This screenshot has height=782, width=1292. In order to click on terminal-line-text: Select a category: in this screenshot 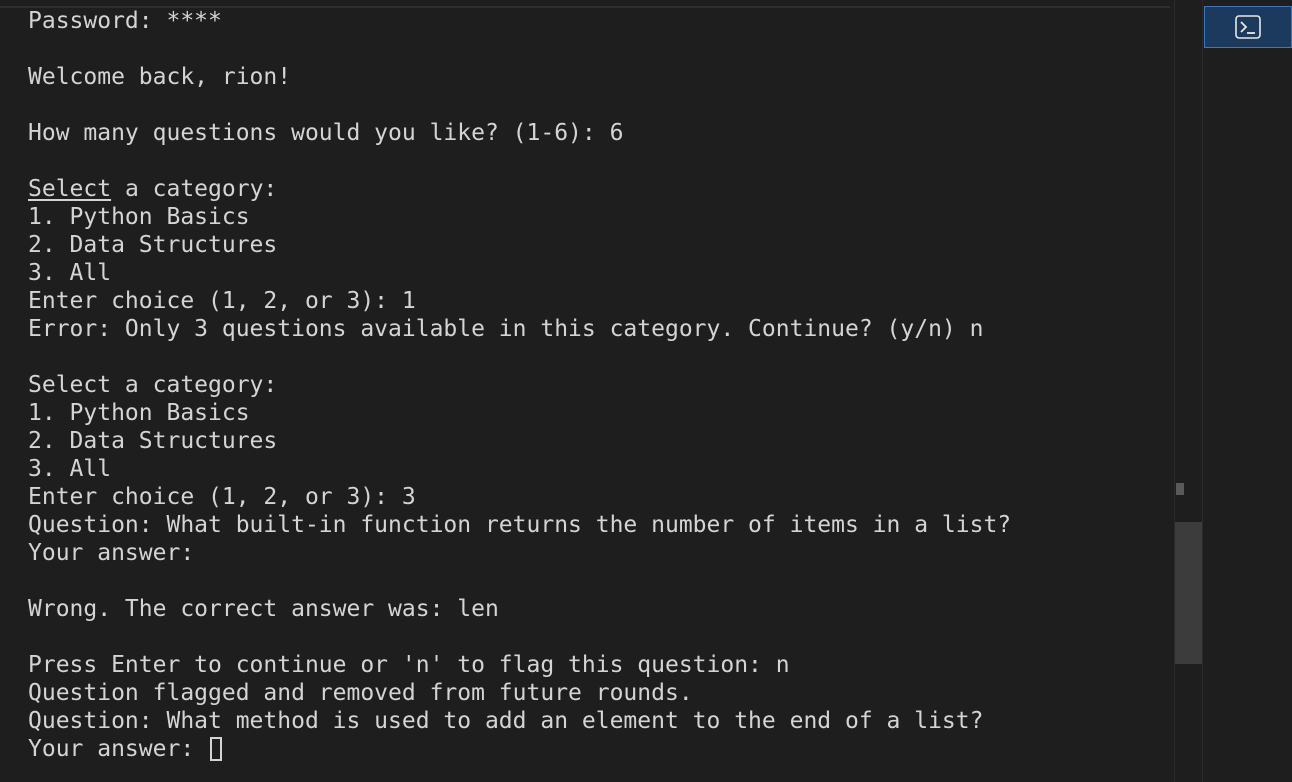, I will do `click(153, 385)`.